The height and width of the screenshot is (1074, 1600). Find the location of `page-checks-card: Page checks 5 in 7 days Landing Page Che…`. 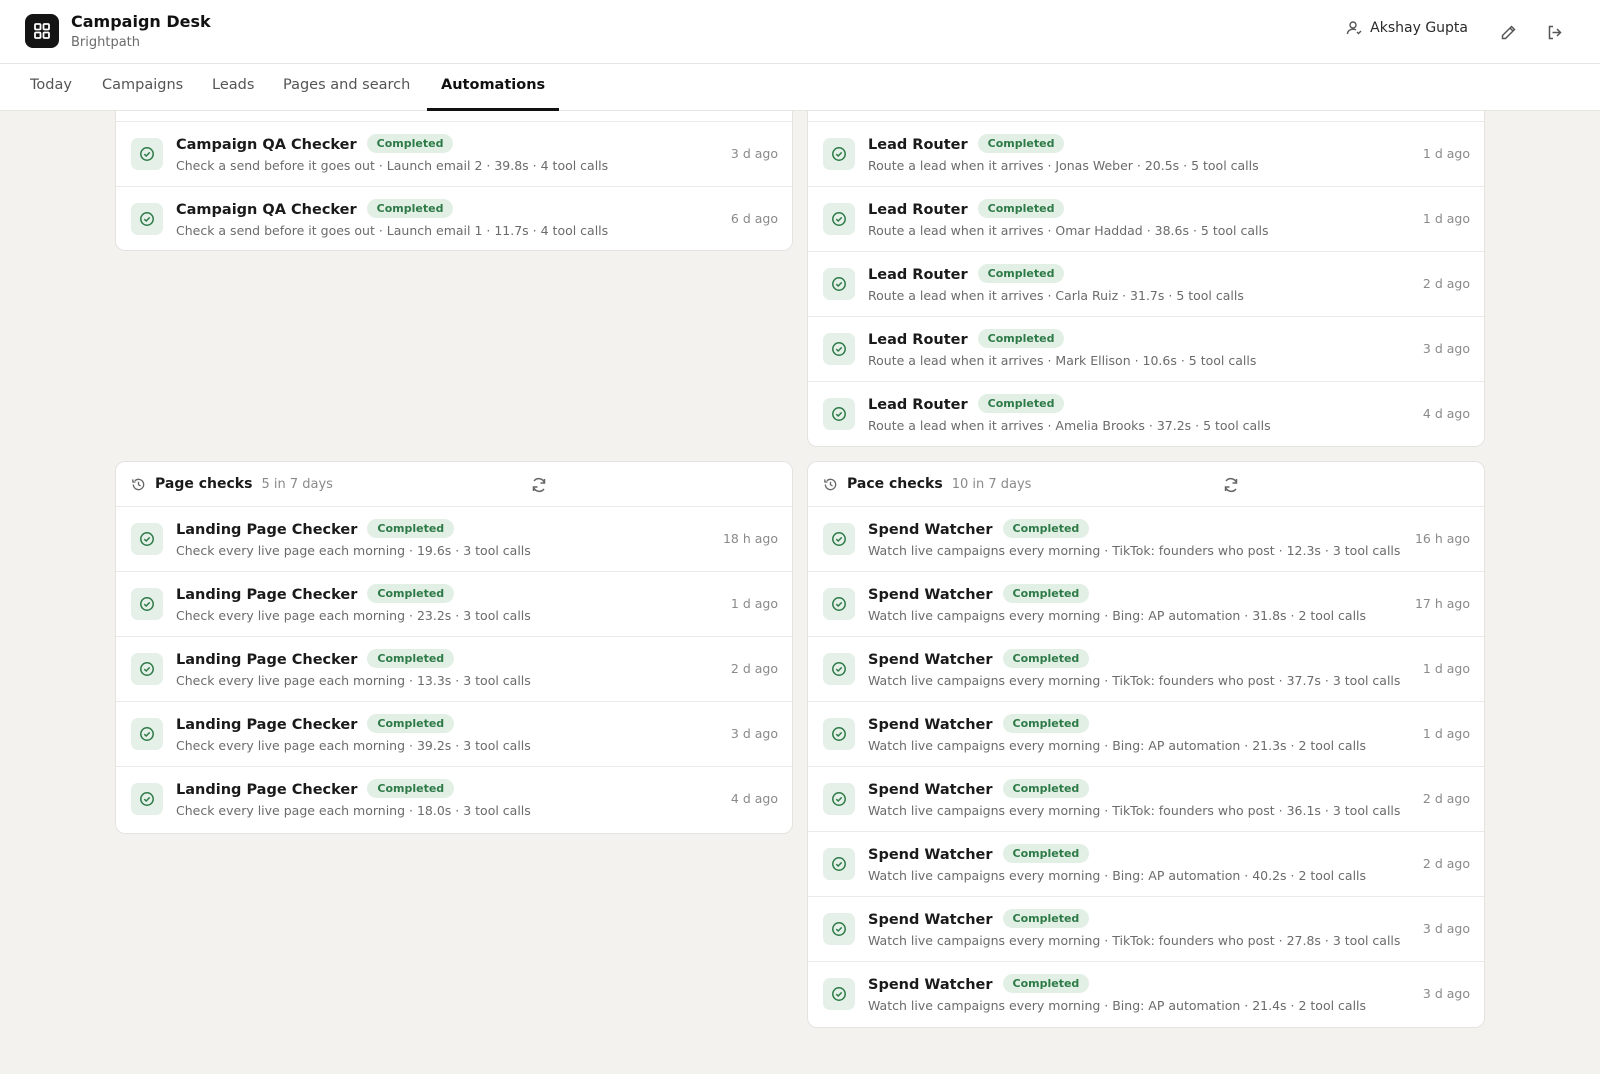

page-checks-card: Page checks 5 in 7 days Landing Page Che… is located at coordinates (454, 647).